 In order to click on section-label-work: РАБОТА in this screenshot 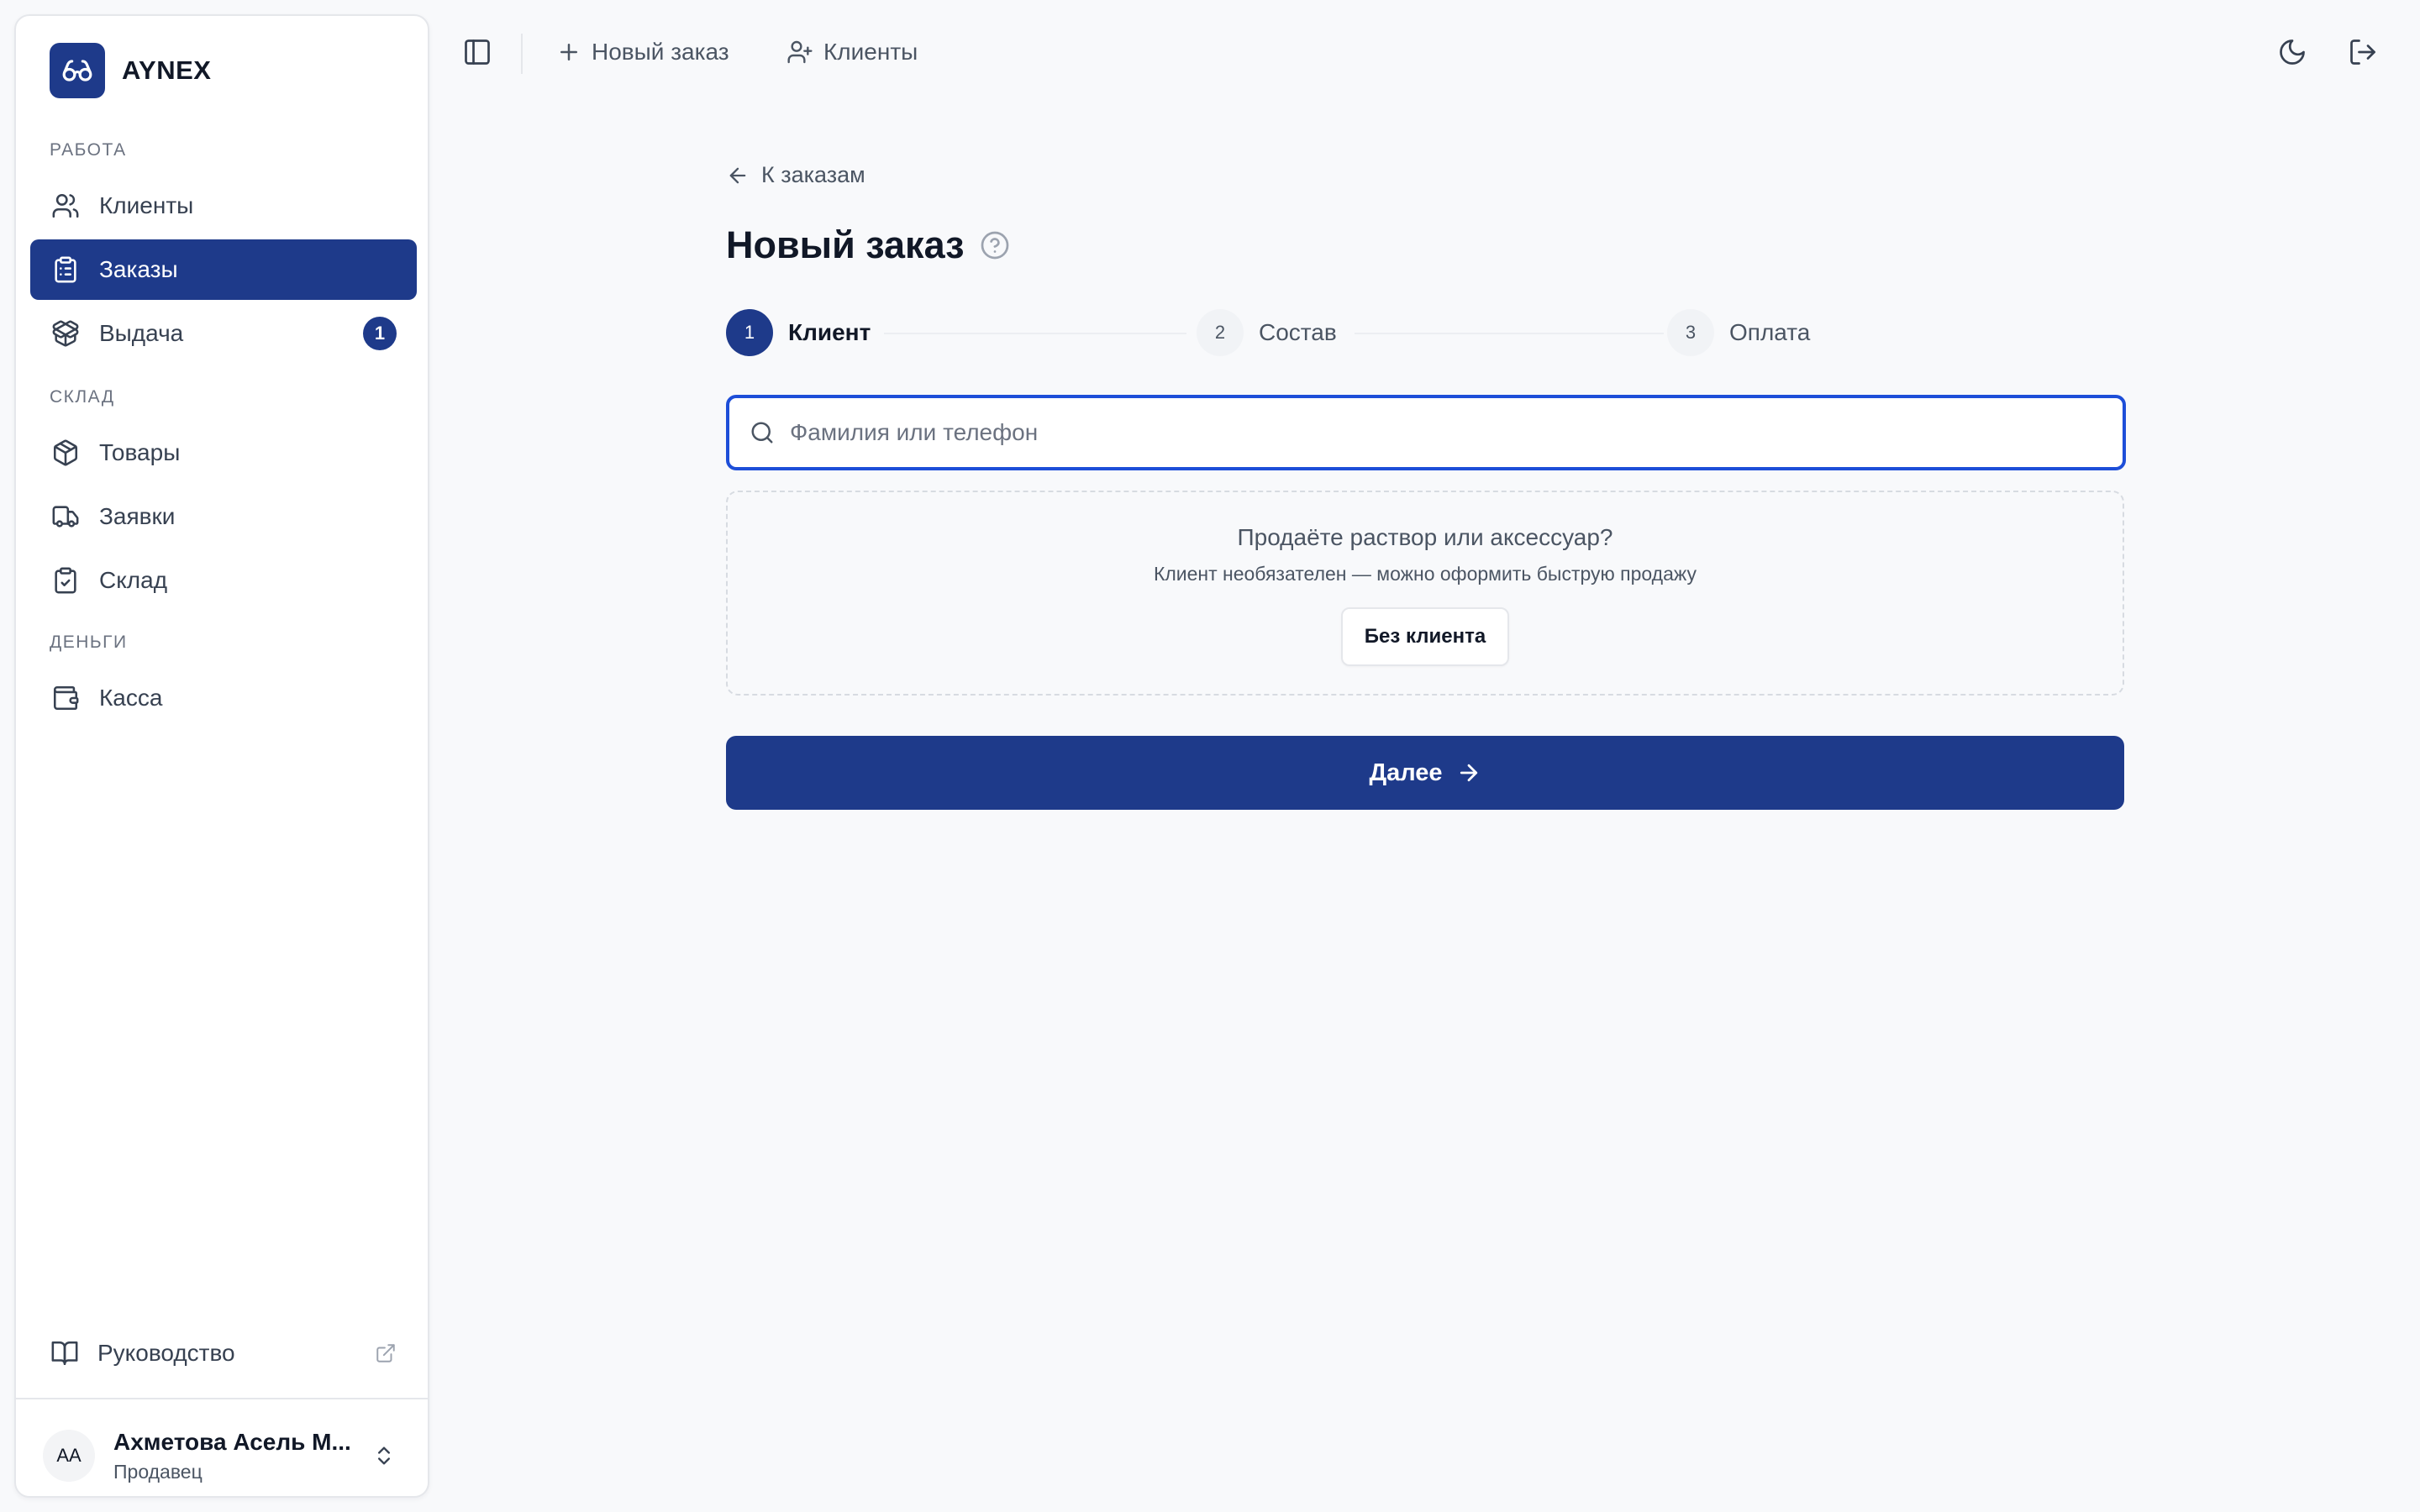, I will do `click(88, 150)`.